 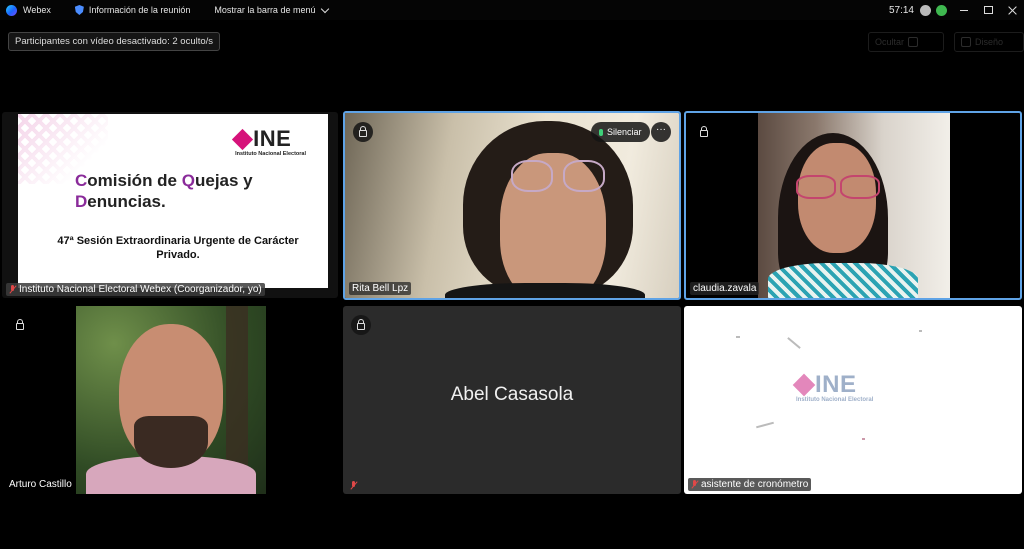 What do you see at coordinates (966, 42) in the screenshot?
I see `layout-icon` at bounding box center [966, 42].